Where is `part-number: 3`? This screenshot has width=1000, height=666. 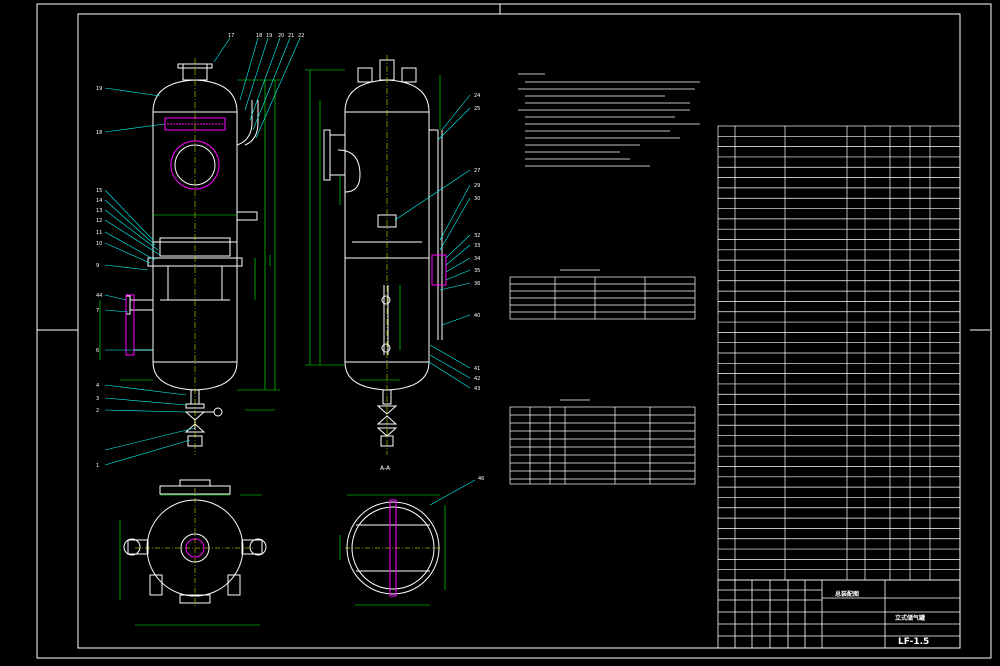
part-number: 3 is located at coordinates (97, 399).